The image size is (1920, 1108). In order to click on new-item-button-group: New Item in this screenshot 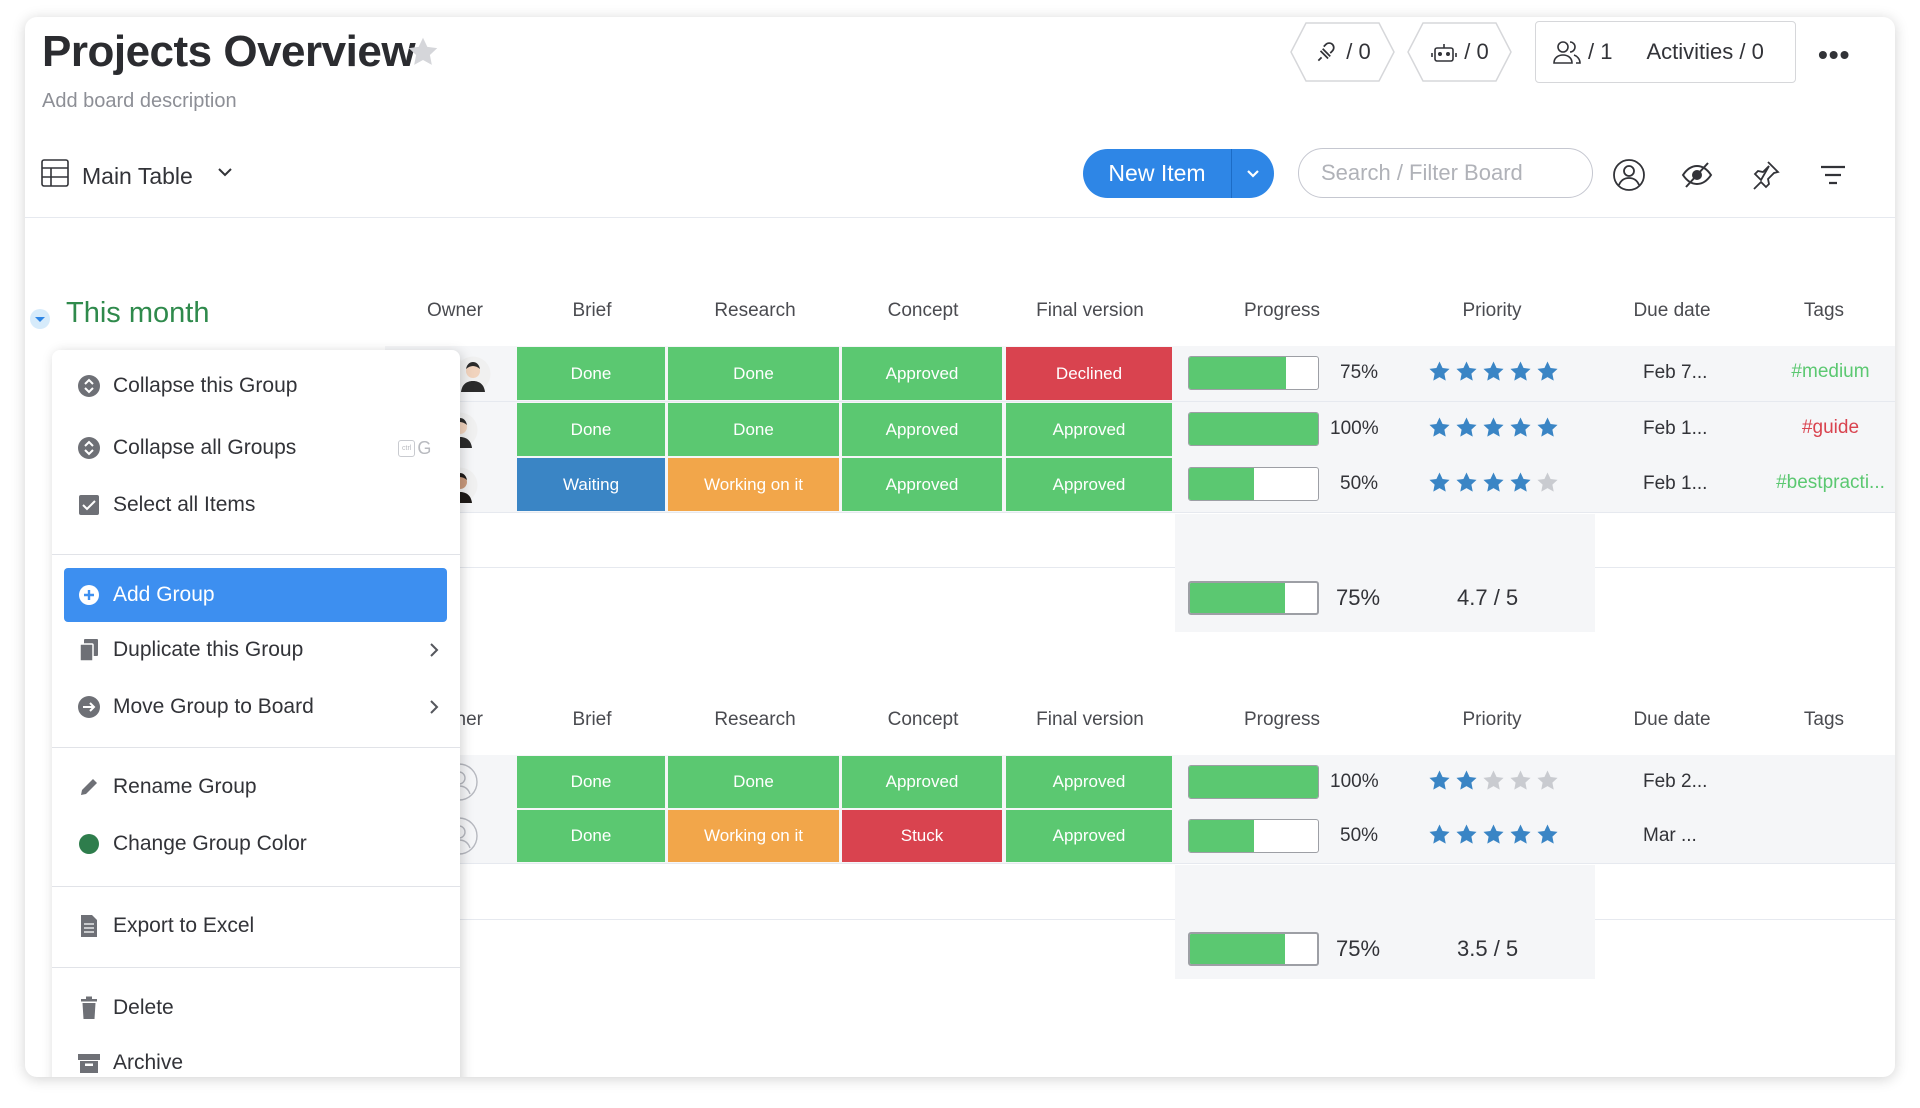, I will do `click(1178, 173)`.